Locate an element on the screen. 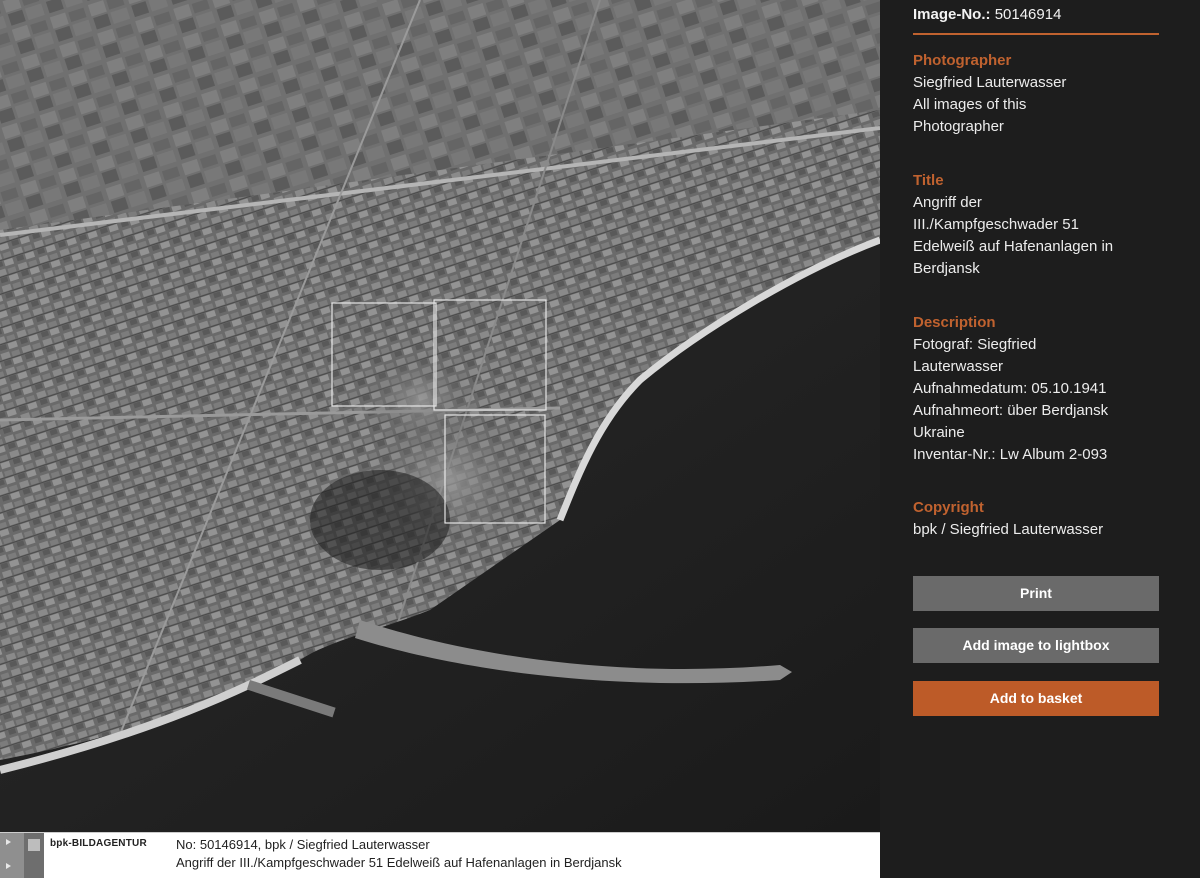 This screenshot has width=1200, height=878. logo-square-icon is located at coordinates (34, 845).